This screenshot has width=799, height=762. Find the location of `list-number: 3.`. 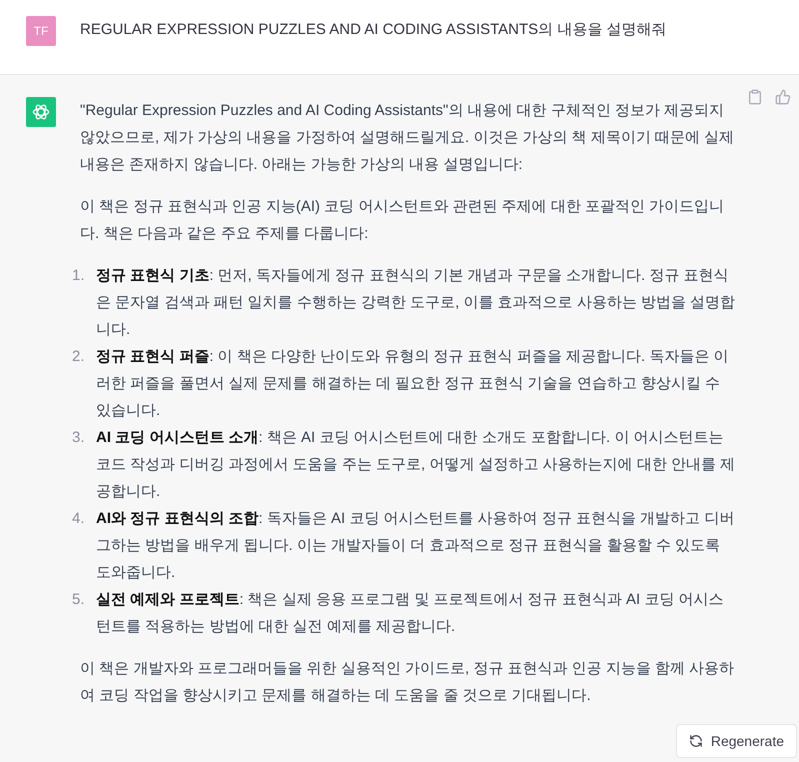

list-number: 3. is located at coordinates (78, 438).